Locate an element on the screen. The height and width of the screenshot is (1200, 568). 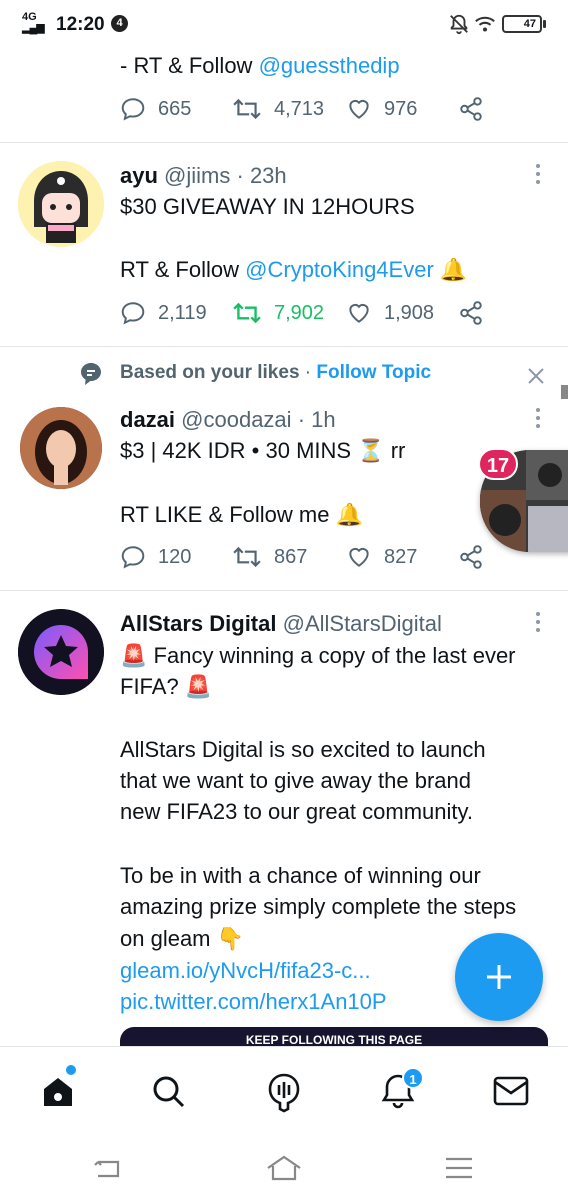
close-icon is located at coordinates (536, 376).